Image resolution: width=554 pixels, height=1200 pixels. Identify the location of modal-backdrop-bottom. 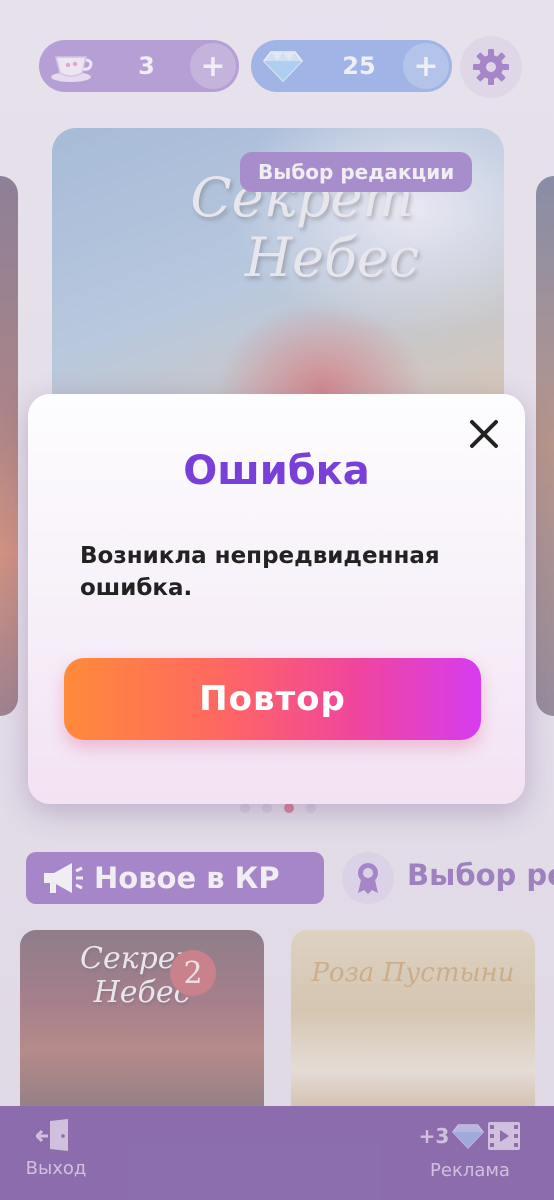
(277, 1153).